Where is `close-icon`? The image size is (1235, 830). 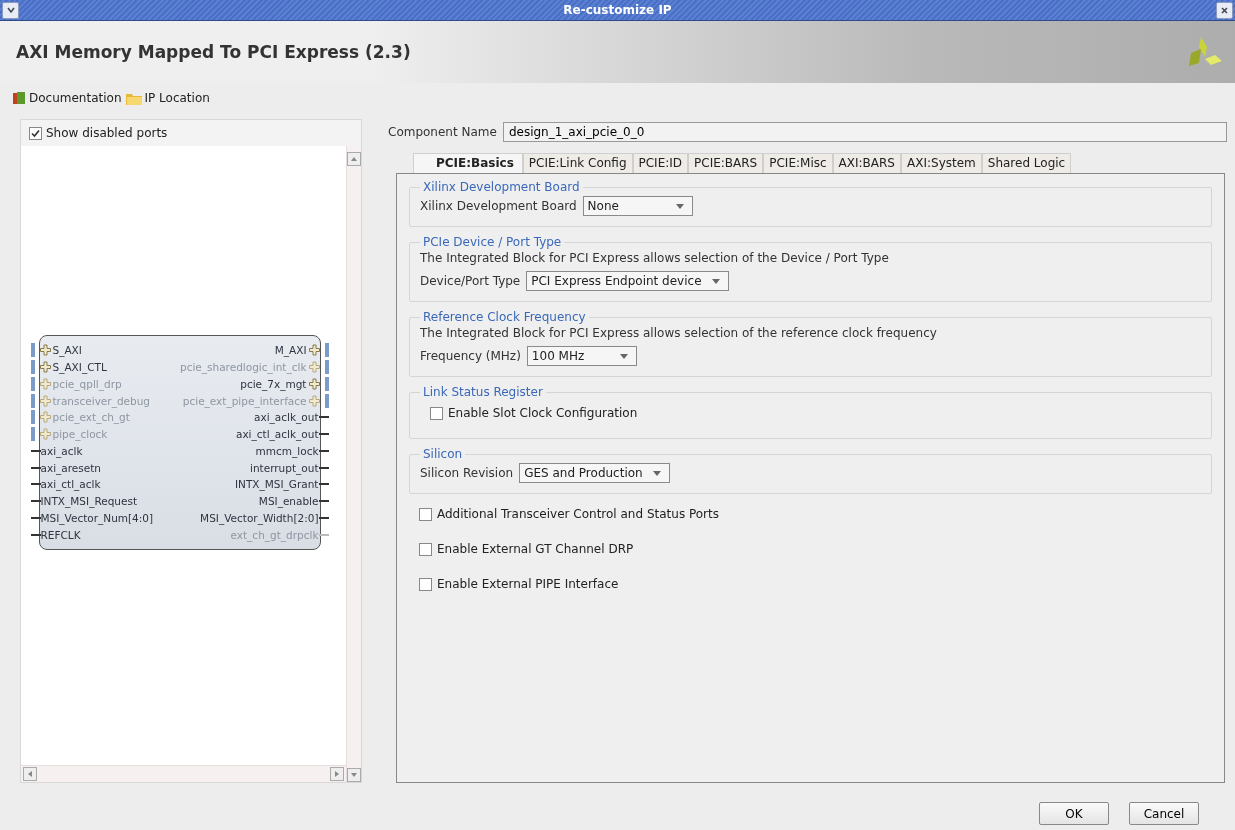
close-icon is located at coordinates (1224, 10).